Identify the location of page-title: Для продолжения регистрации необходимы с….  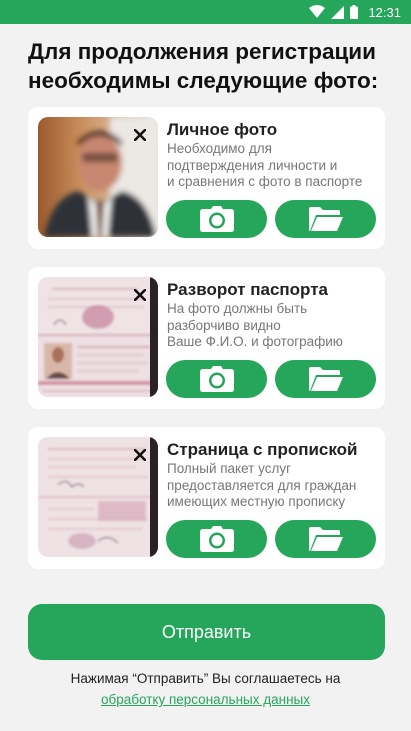
(206, 67).